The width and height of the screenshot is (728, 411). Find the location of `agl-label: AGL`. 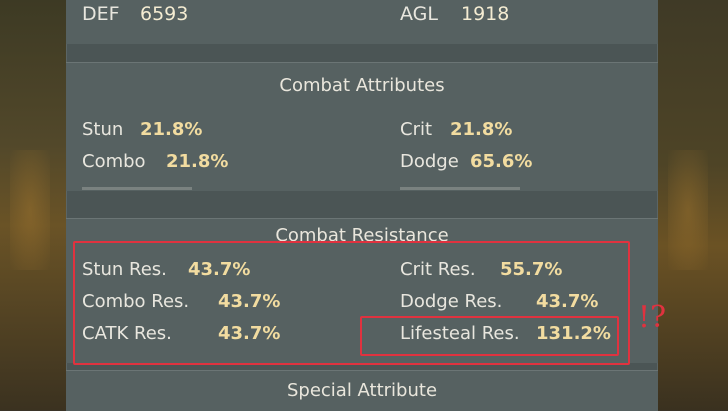

agl-label: AGL is located at coordinates (419, 14).